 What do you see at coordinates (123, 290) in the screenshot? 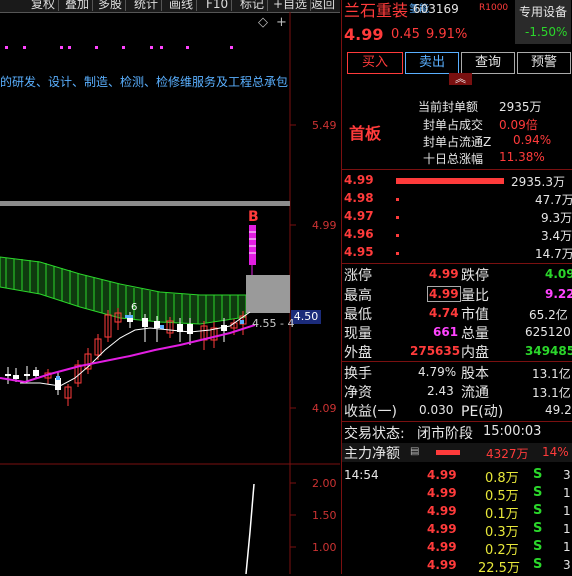
I see `green-cloud` at bounding box center [123, 290].